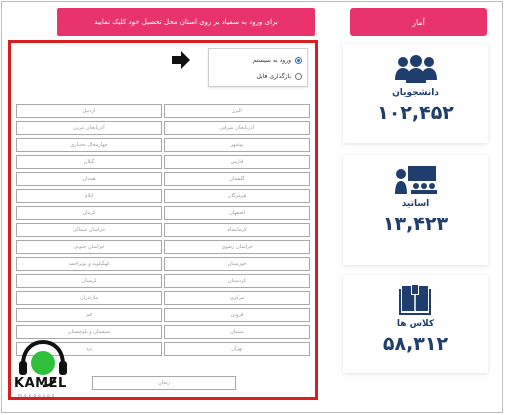 The height and width of the screenshot is (415, 505). I want to click on province-button: اردبیل, so click(89, 111).